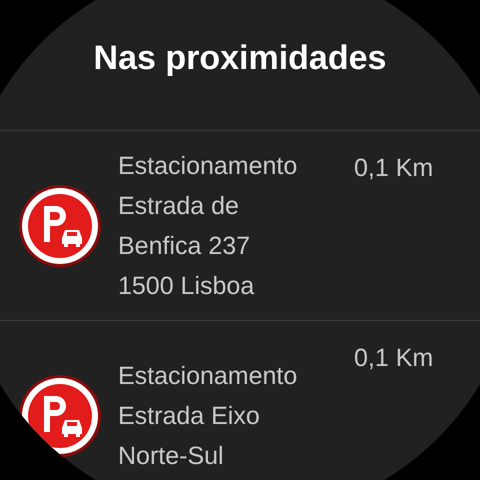 This screenshot has width=480, height=480. What do you see at coordinates (187, 286) in the screenshot?
I see `address-line: 1500 Lisboa` at bounding box center [187, 286].